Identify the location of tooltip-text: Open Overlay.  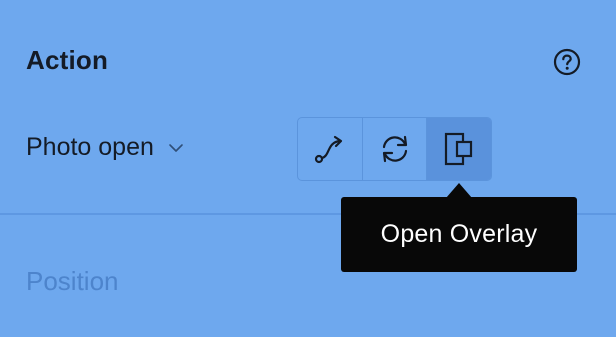
(459, 234).